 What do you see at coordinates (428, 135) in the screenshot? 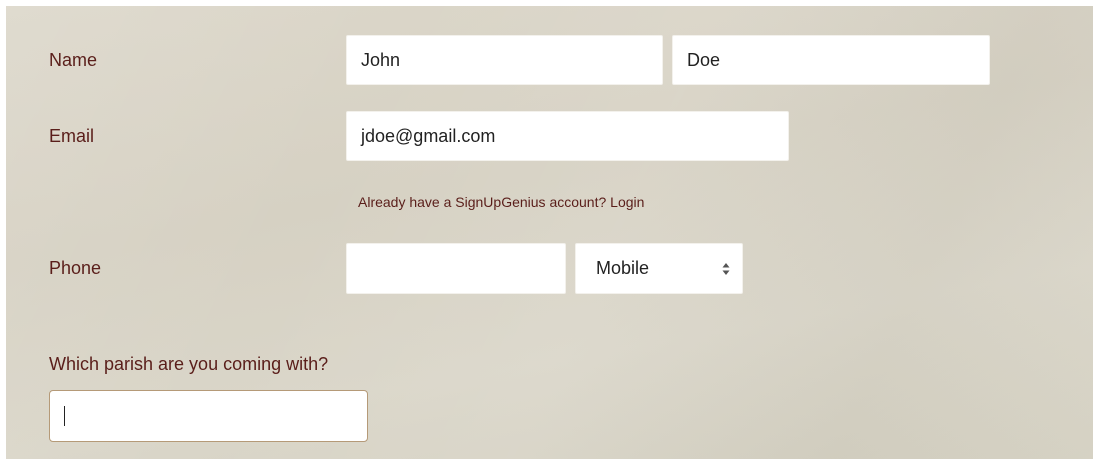
I see `email-value: jdoe@gmail.com` at bounding box center [428, 135].